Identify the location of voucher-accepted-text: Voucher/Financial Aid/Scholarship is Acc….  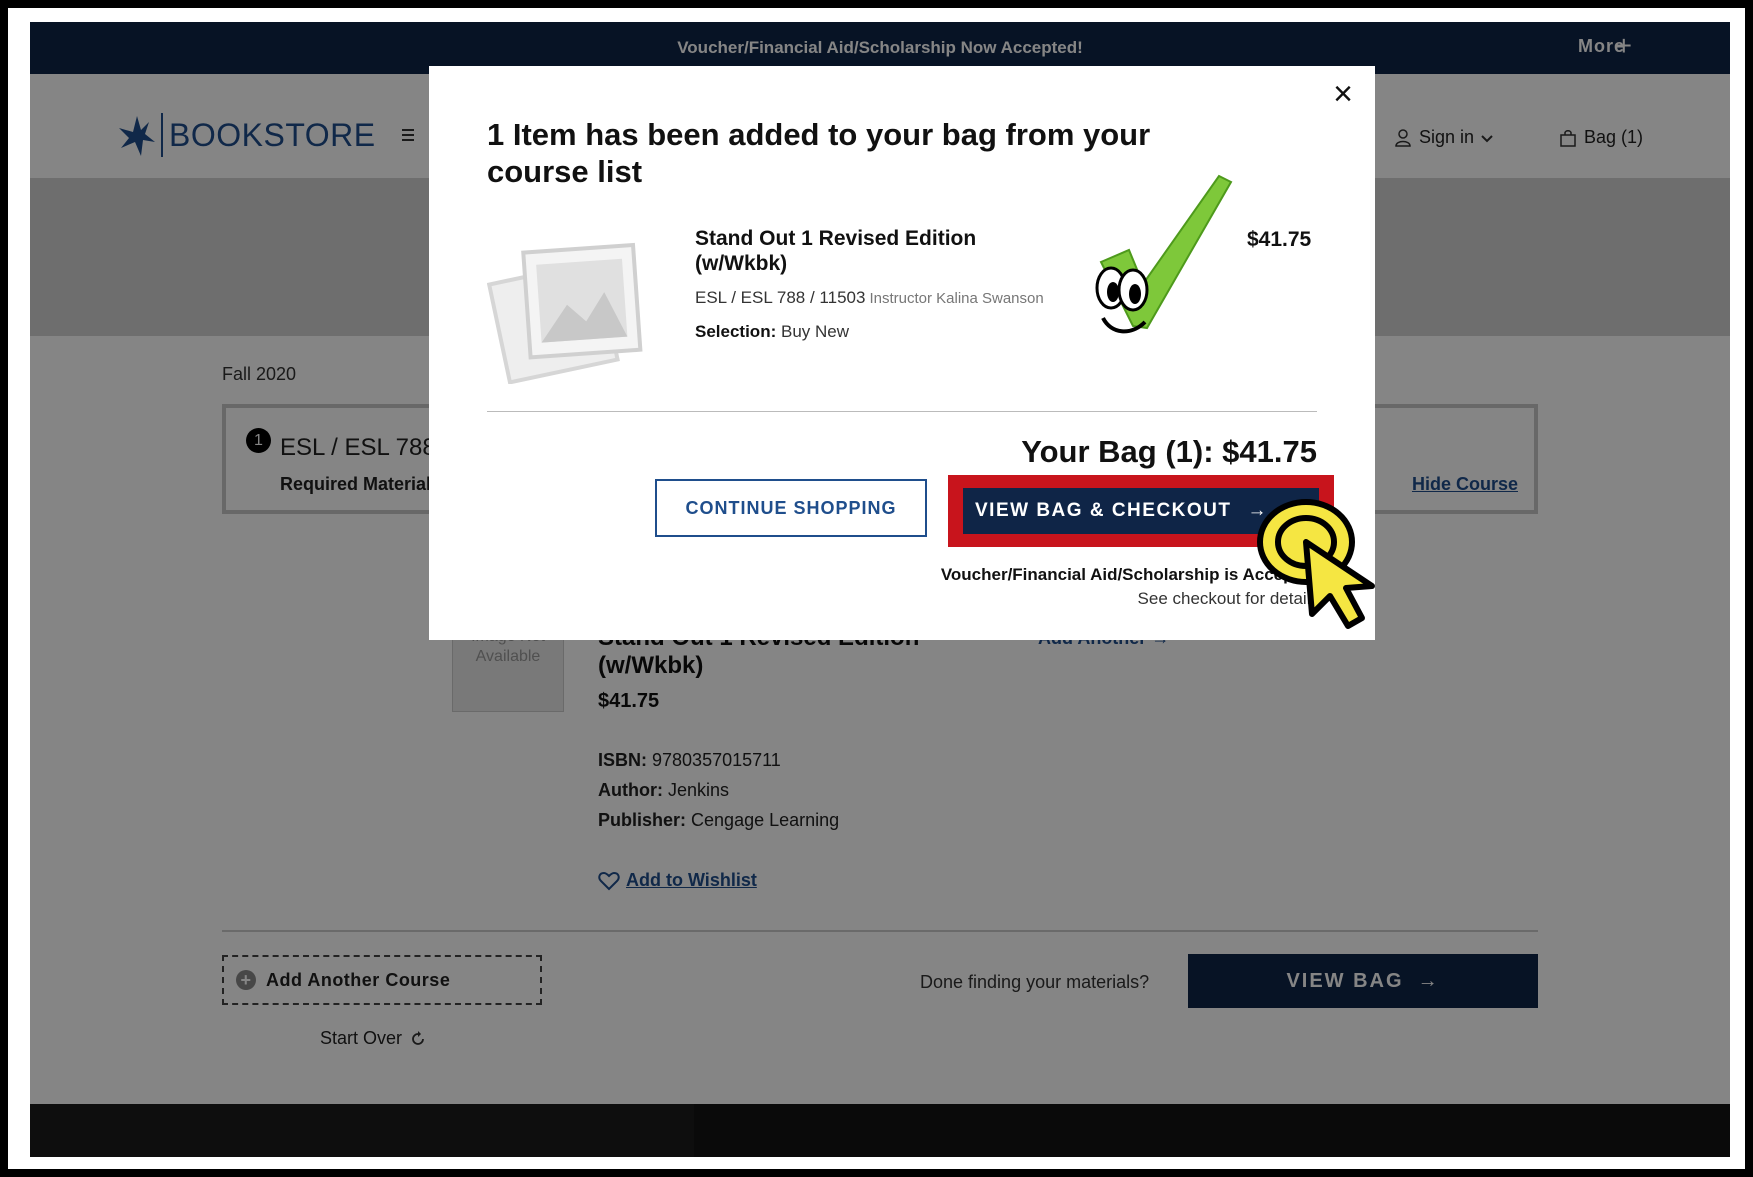
(1129, 574).